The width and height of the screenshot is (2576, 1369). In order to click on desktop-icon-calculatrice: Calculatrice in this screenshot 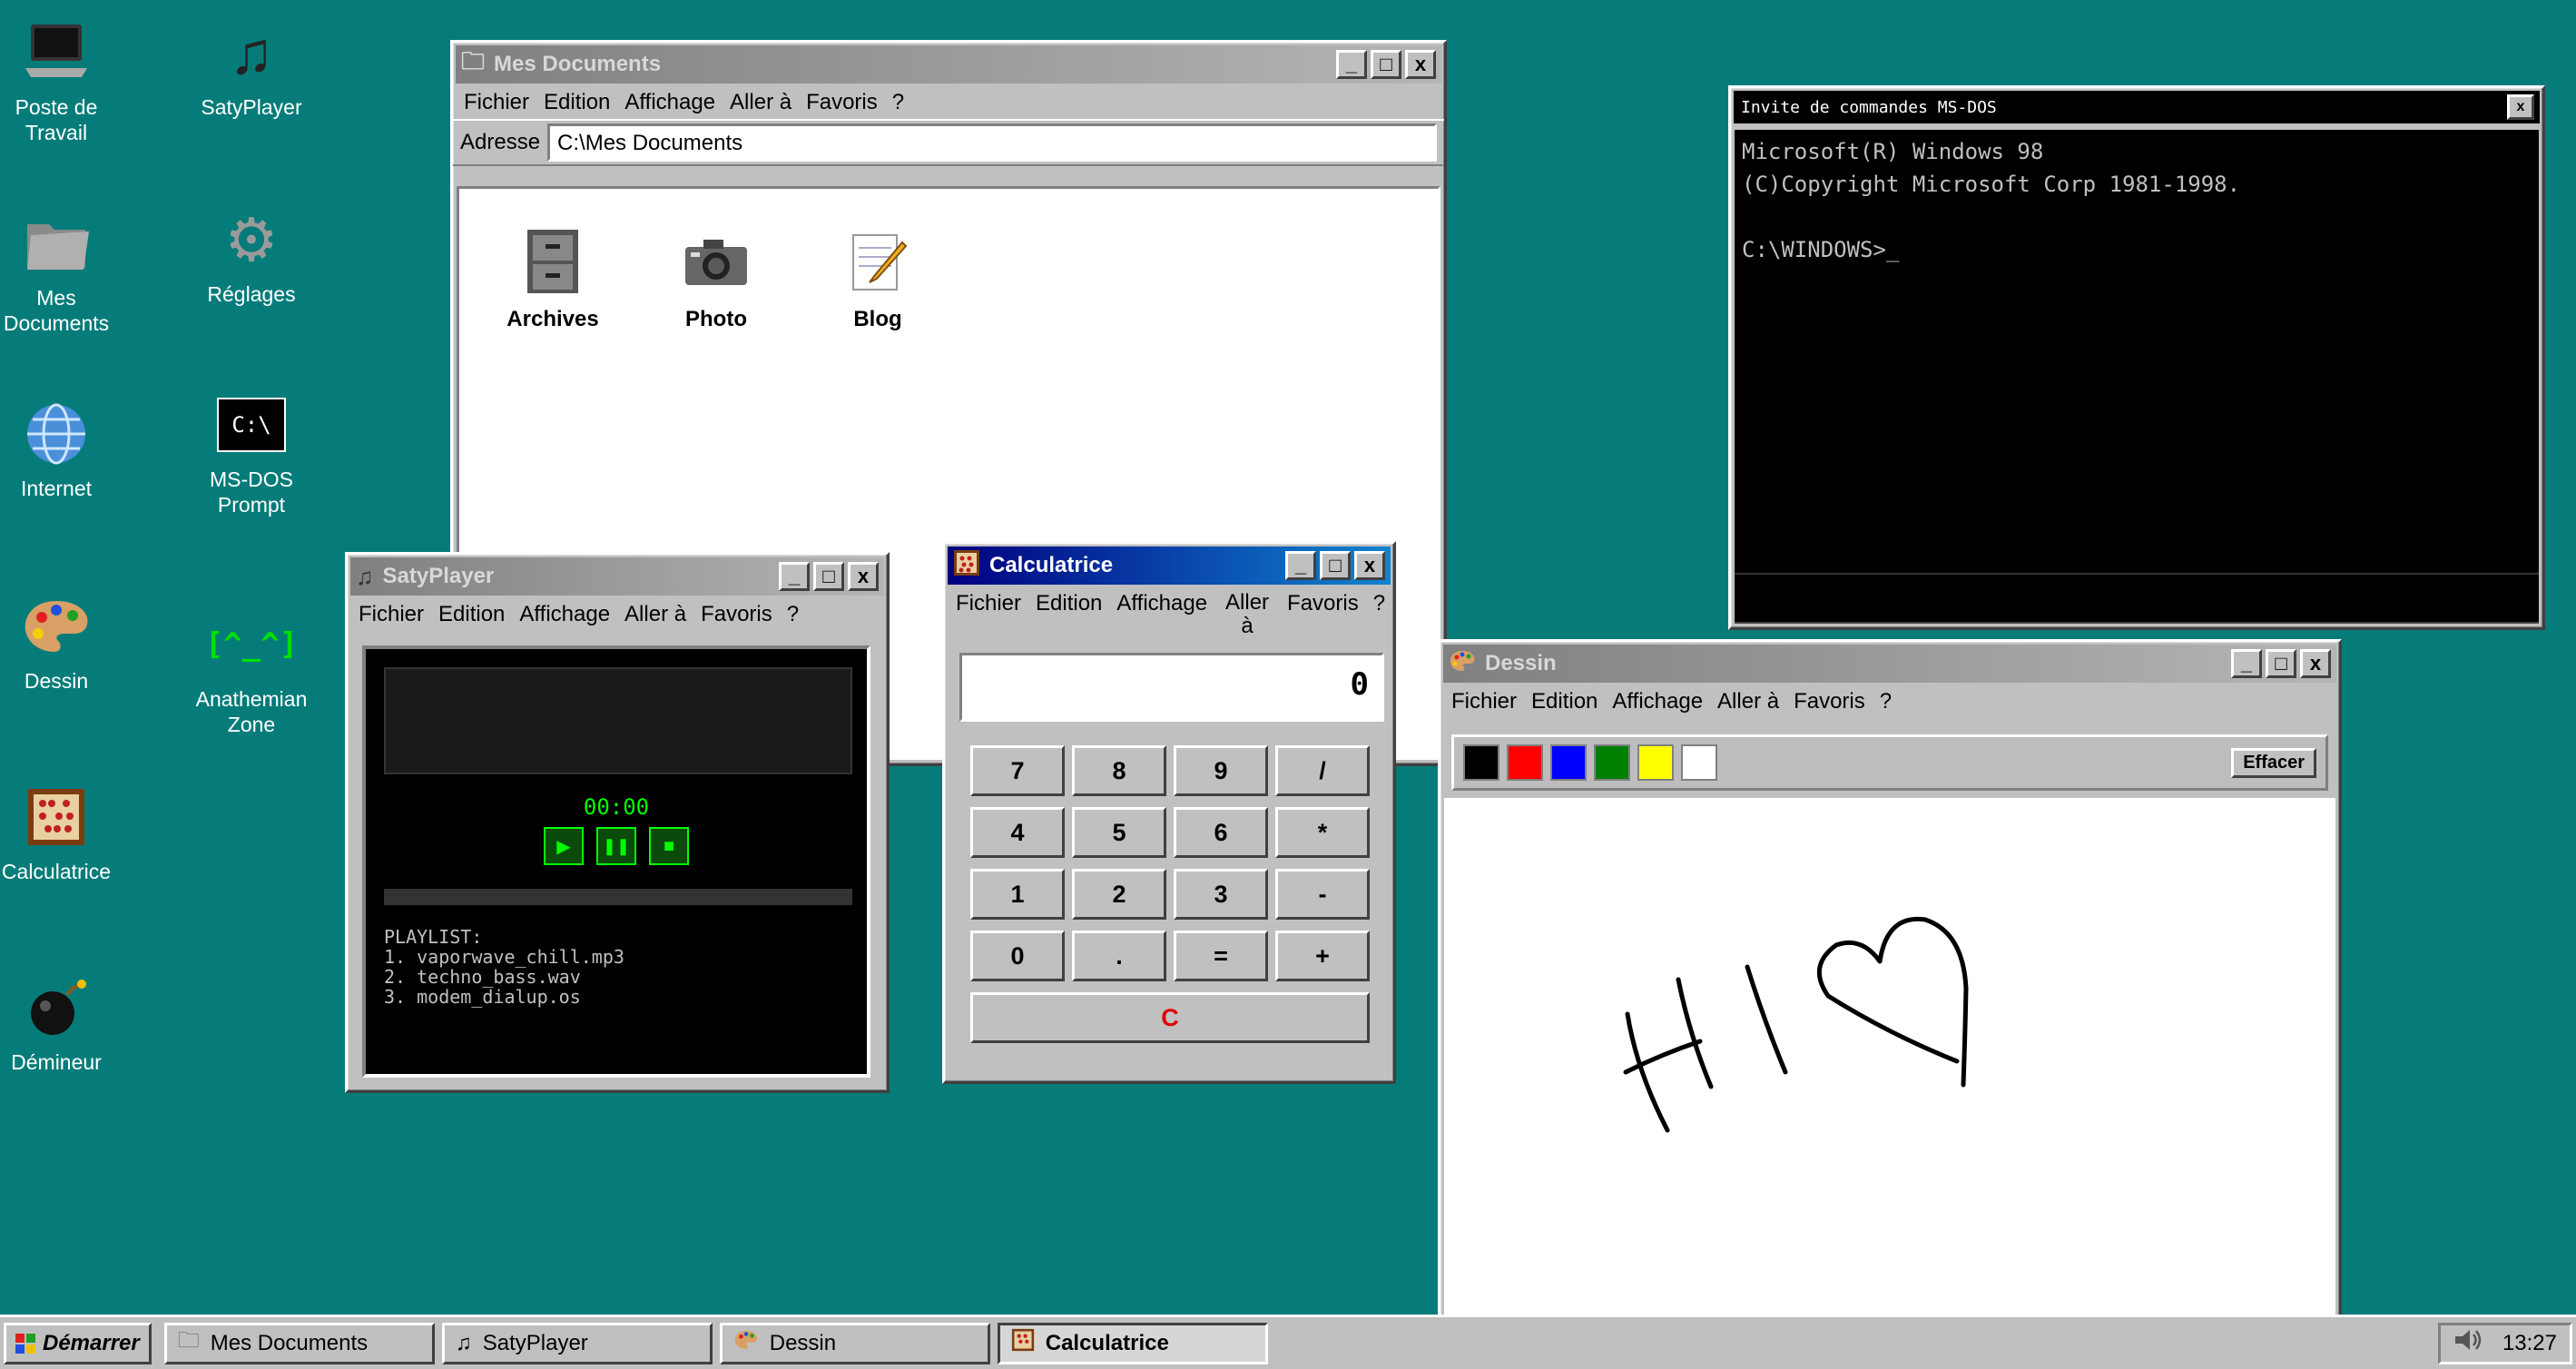, I will do `click(62, 833)`.